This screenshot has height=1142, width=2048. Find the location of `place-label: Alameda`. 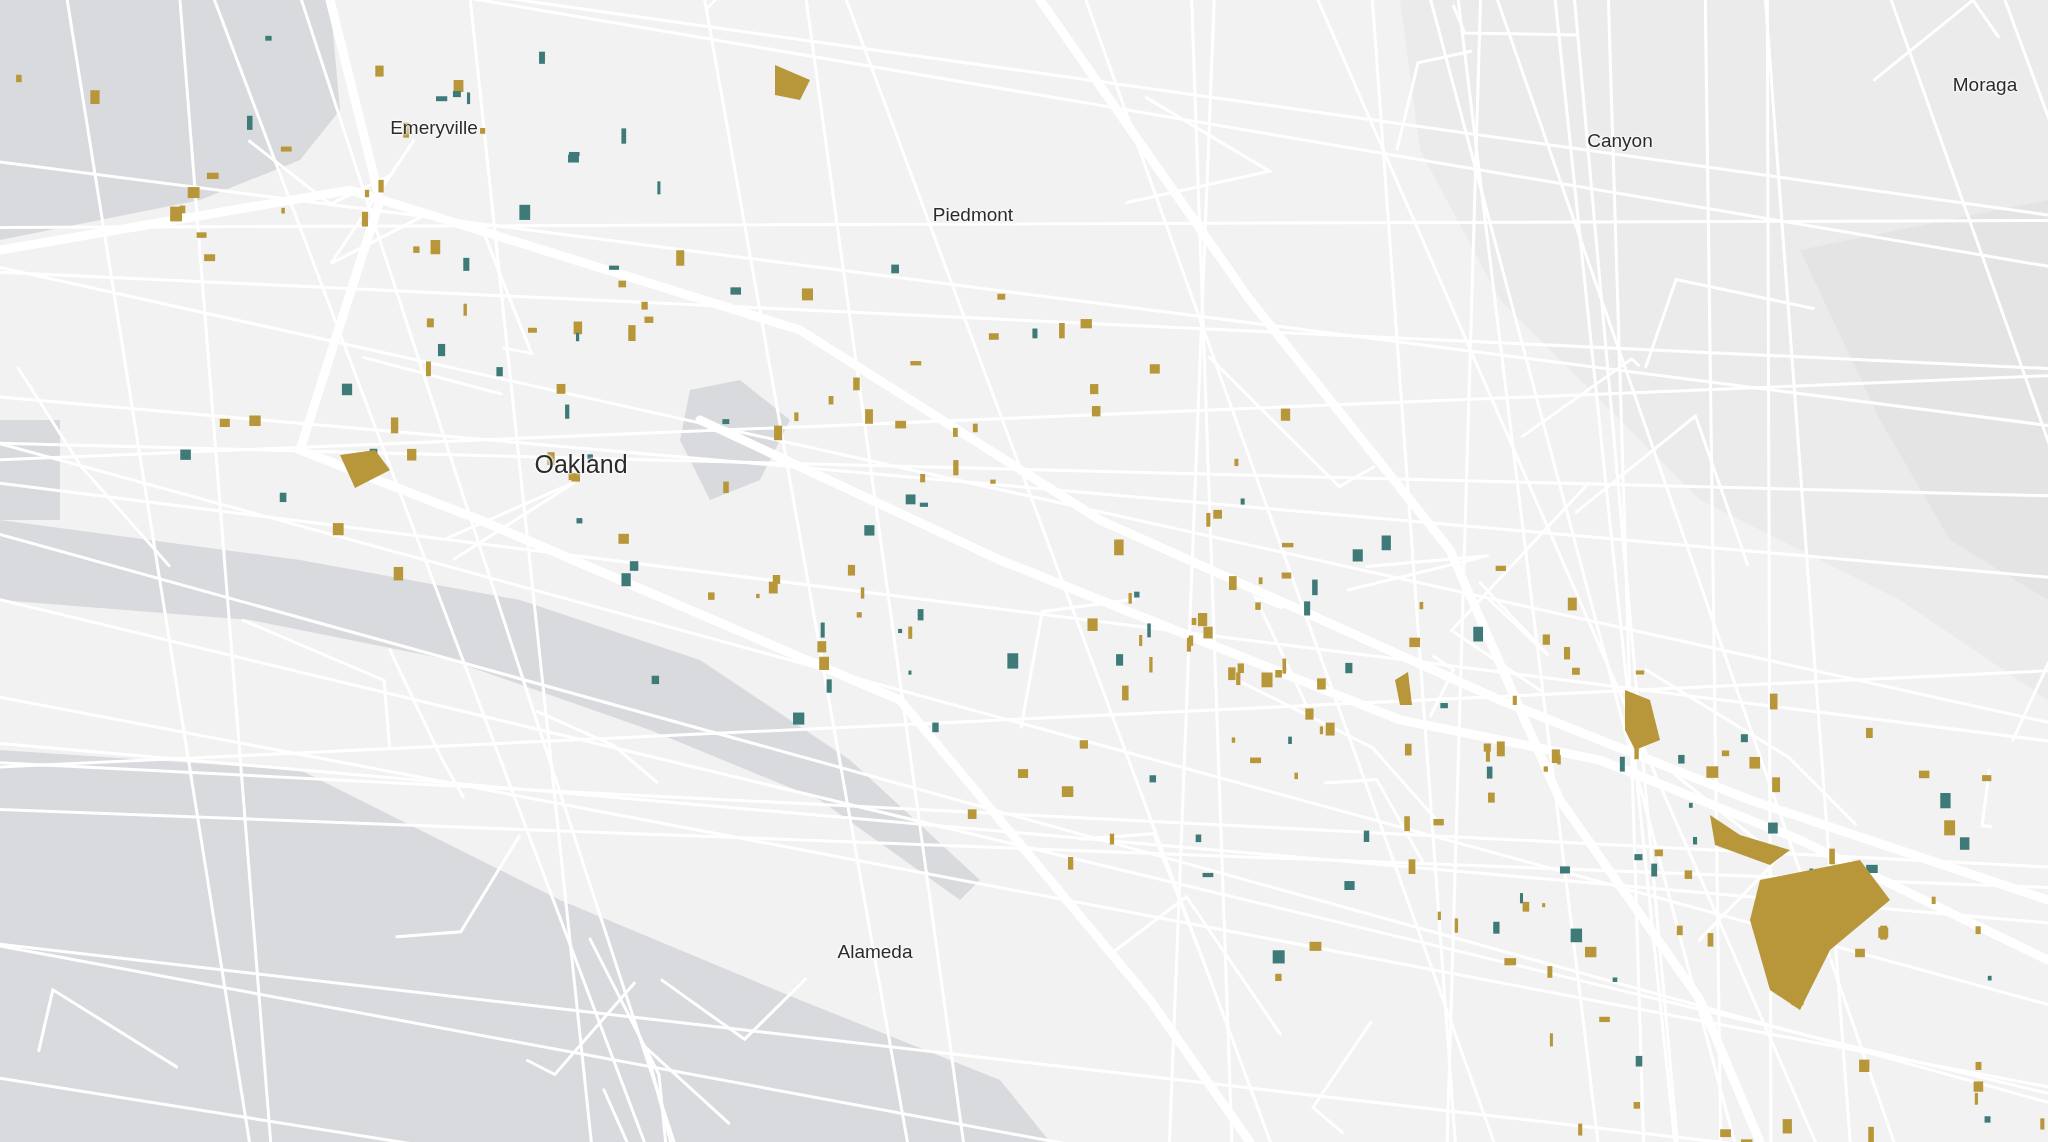

place-label: Alameda is located at coordinates (875, 952).